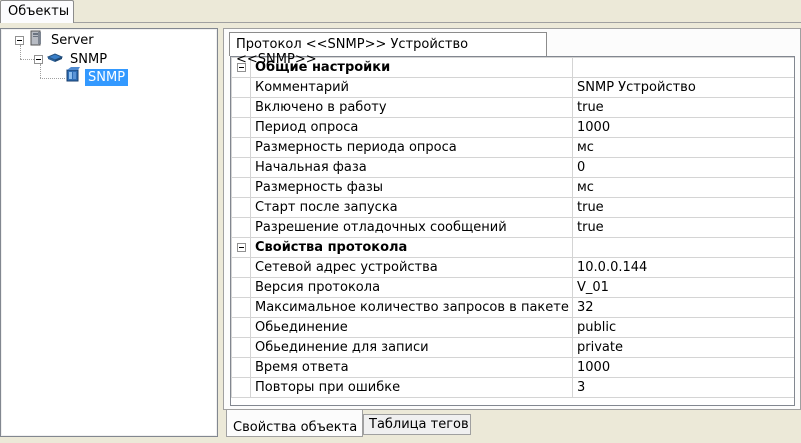  I want to click on tree-node-label: Server, so click(72, 40).